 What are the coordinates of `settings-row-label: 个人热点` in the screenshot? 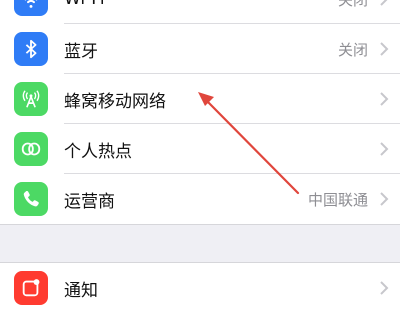 It's located at (98, 151).